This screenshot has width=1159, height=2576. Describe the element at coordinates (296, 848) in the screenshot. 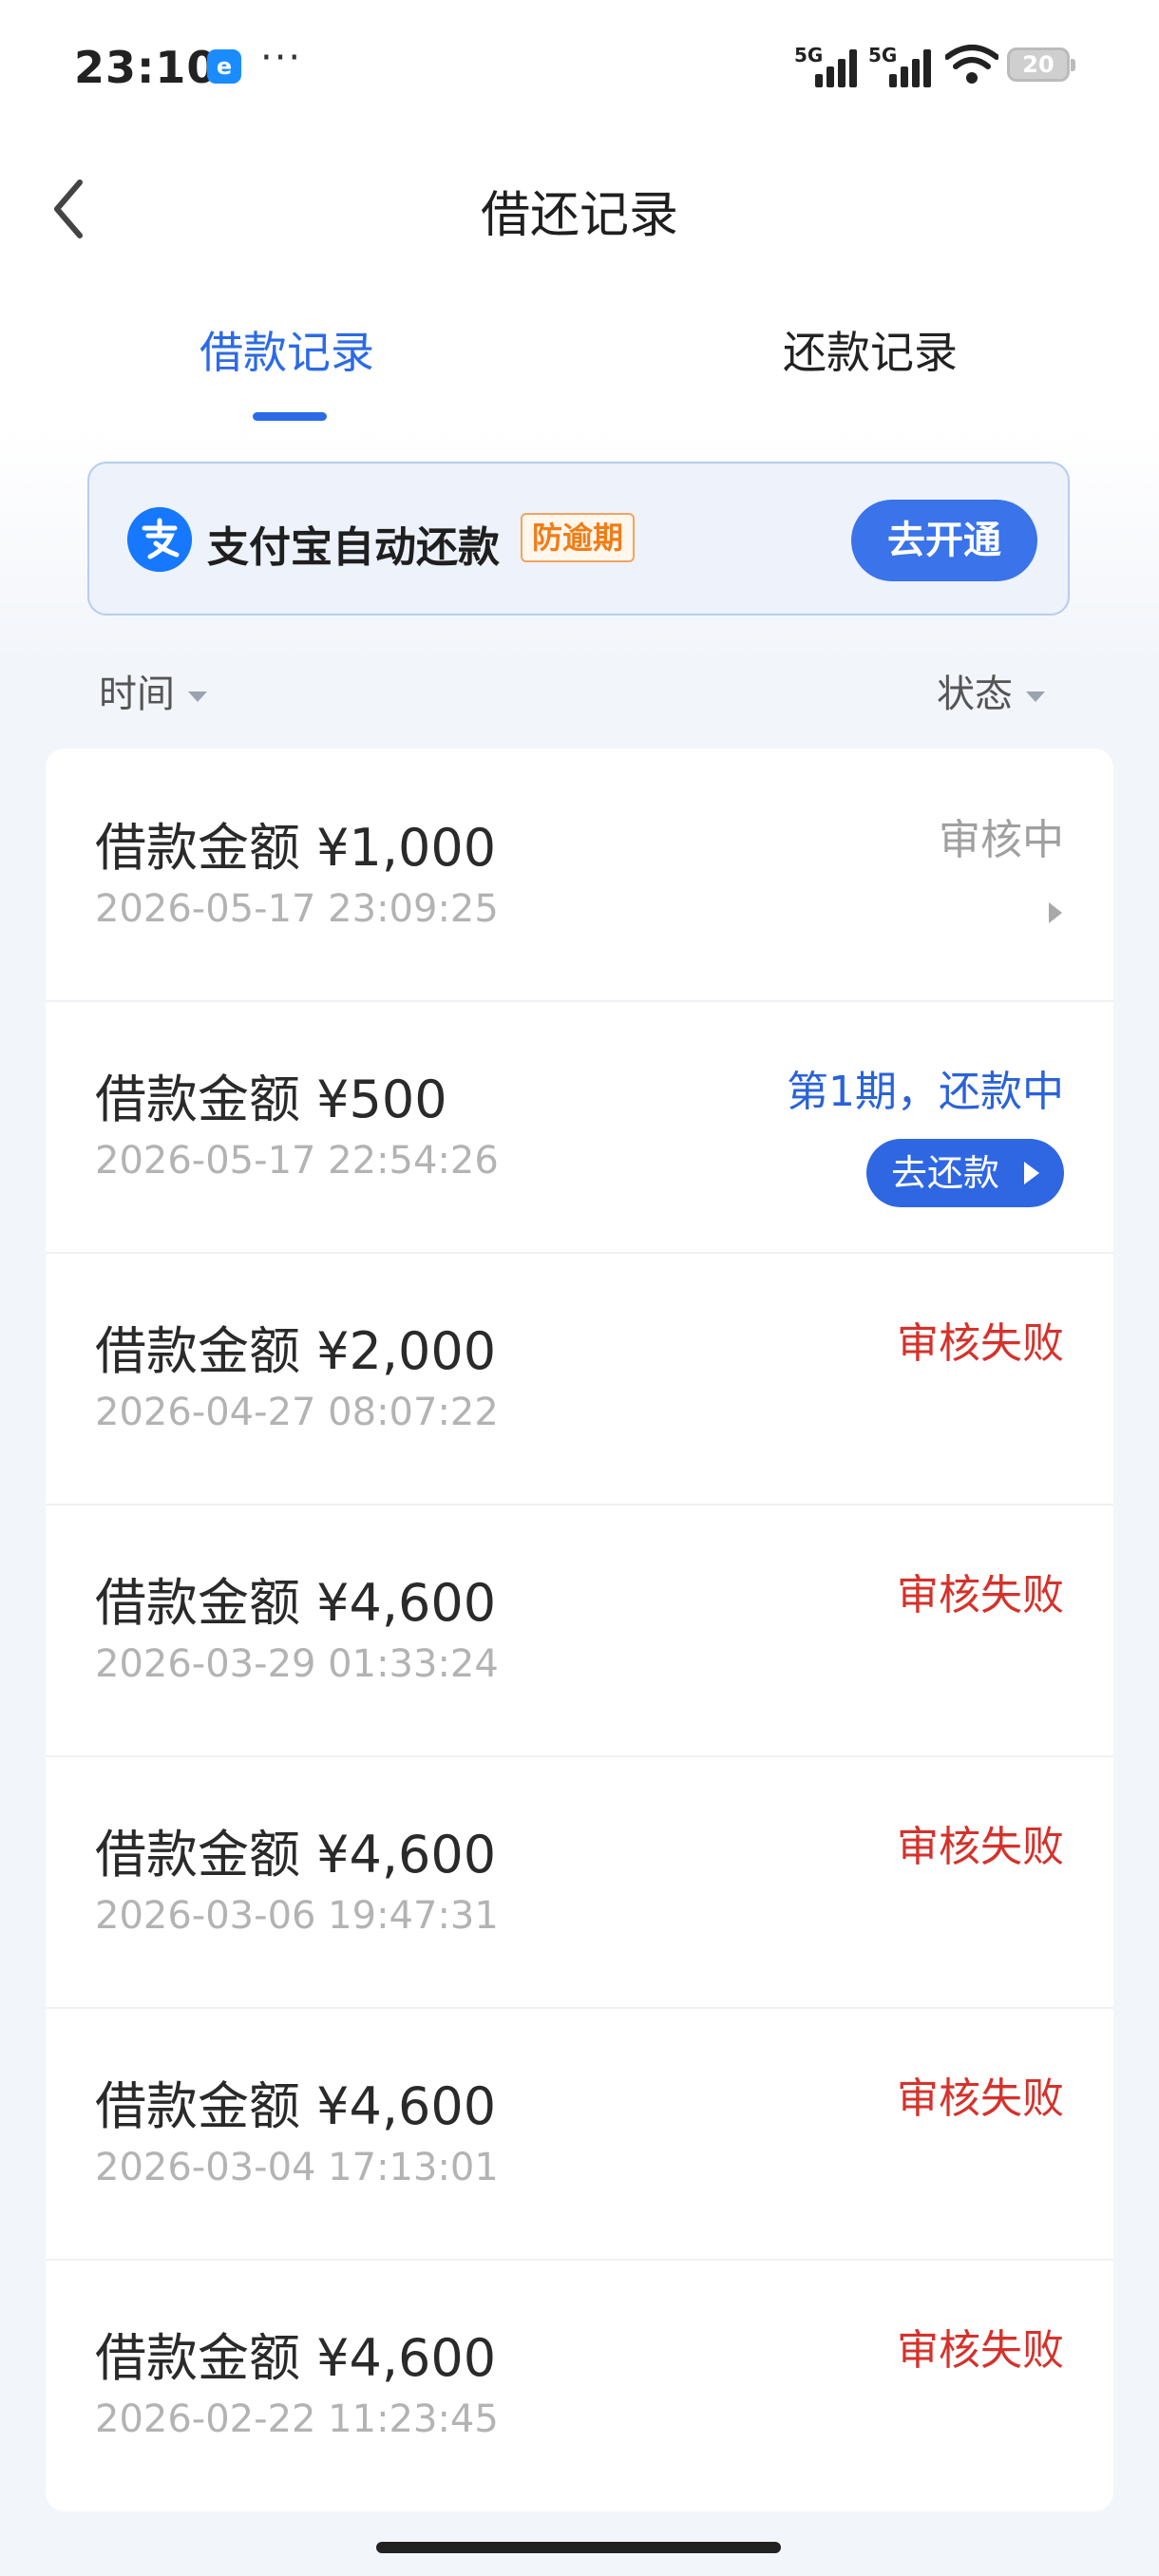

I see `loan-amount: 借款金额 ¥1,000` at that location.